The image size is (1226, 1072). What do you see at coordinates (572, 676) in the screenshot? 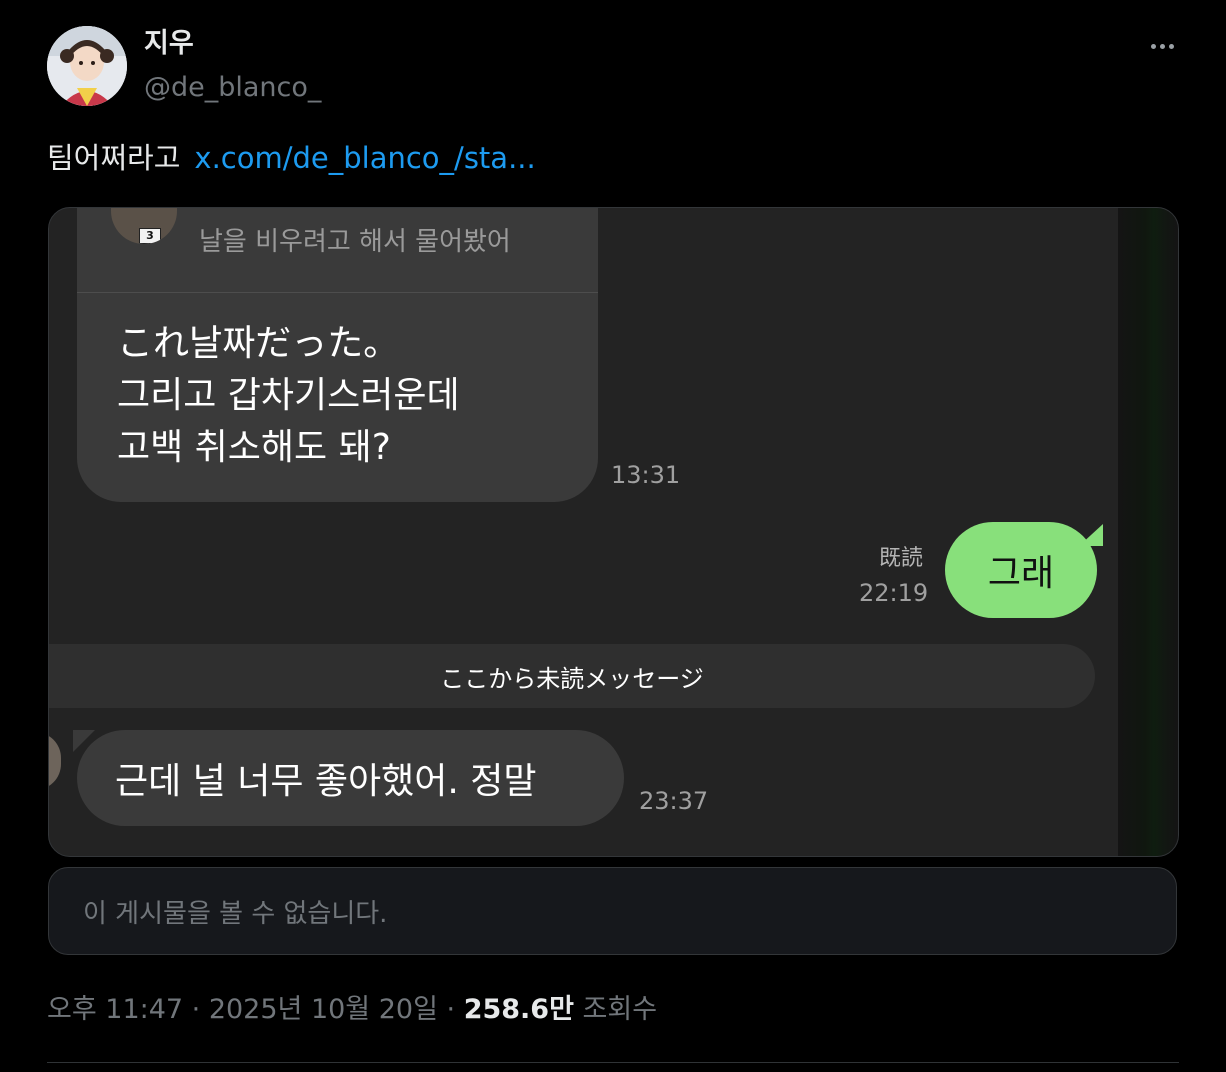
I see `unread-divider: ここから未読メッセージ` at bounding box center [572, 676].